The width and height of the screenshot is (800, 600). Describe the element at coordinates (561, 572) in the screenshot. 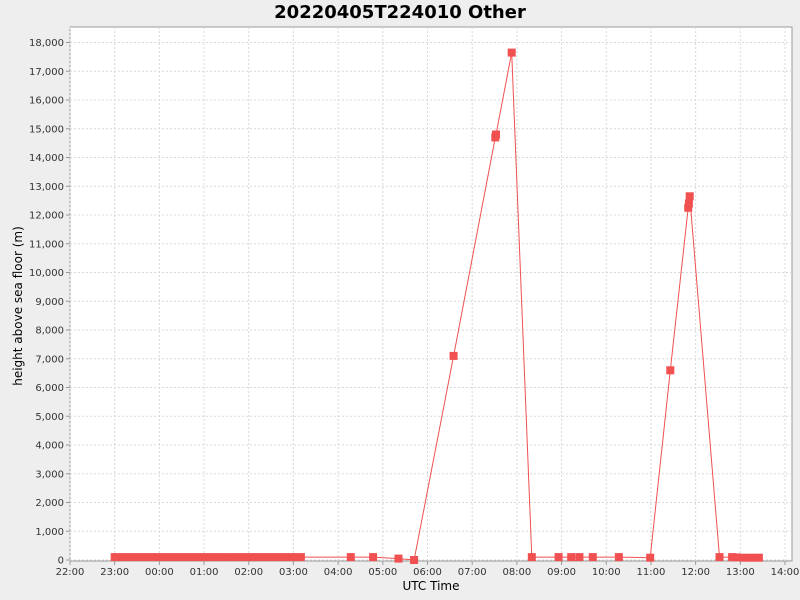

I see `x-tick-label: 09:00` at that location.